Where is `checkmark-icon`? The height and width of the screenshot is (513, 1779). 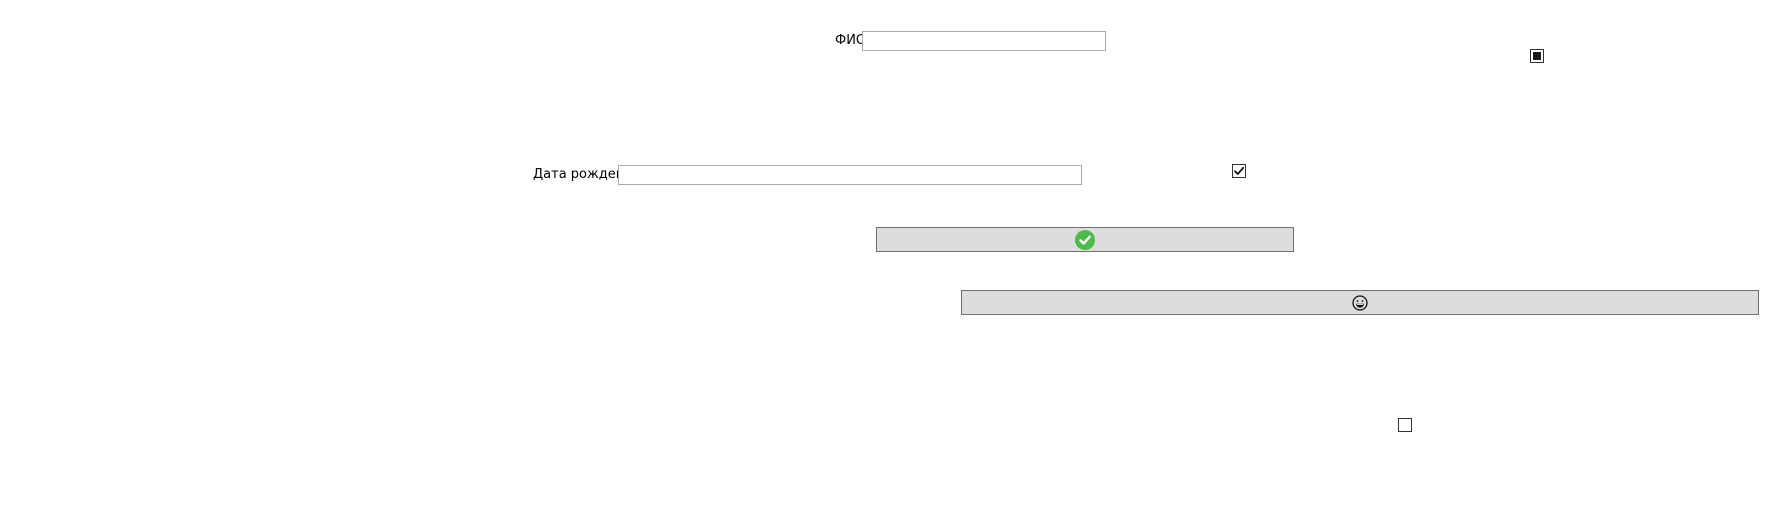
checkmark-icon is located at coordinates (1239, 170).